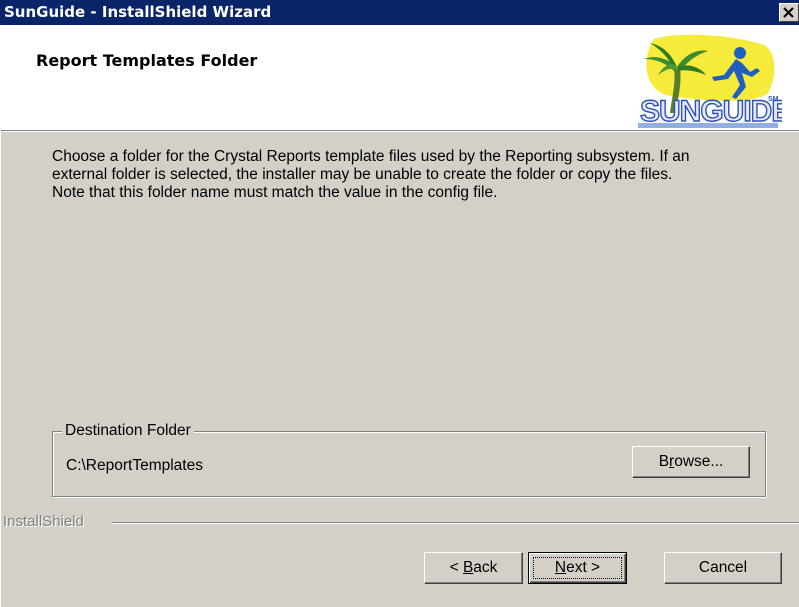 The height and width of the screenshot is (607, 799). I want to click on back-button: < Back, so click(473, 568).